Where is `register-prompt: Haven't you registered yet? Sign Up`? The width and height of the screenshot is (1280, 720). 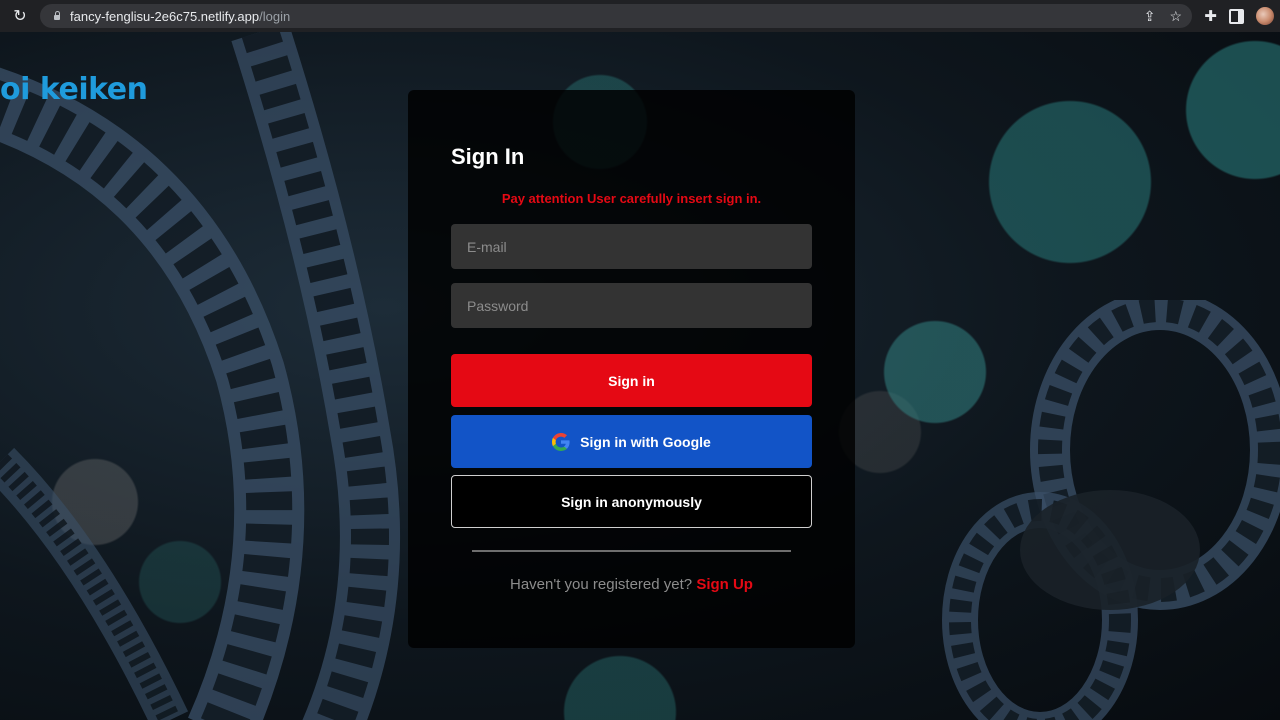 register-prompt: Haven't you registered yet? Sign Up is located at coordinates (631, 584).